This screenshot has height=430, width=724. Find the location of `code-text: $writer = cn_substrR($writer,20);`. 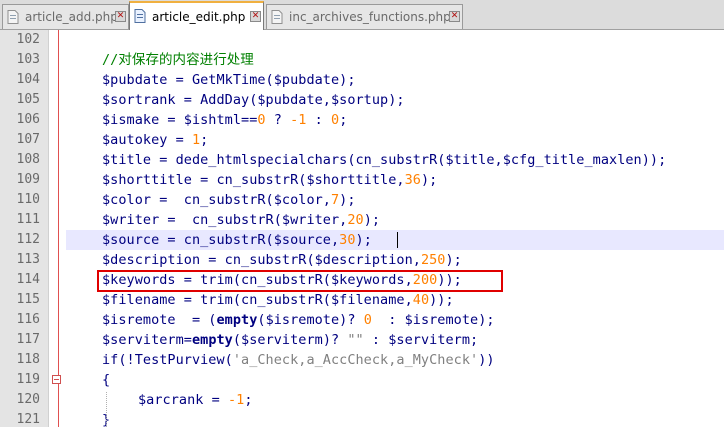

code-text: $writer = cn_substrR($writer,20); is located at coordinates (241, 220).